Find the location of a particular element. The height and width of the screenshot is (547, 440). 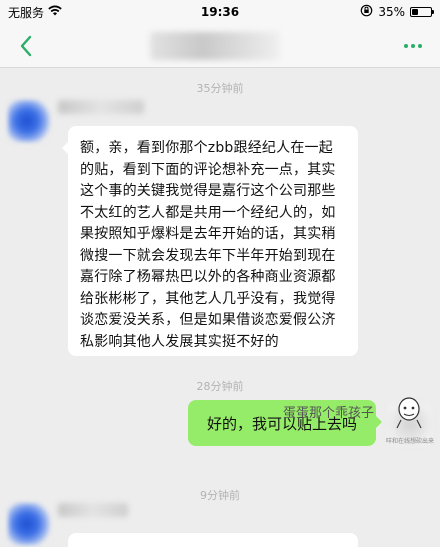

chevron-left-icon is located at coordinates (26, 45).